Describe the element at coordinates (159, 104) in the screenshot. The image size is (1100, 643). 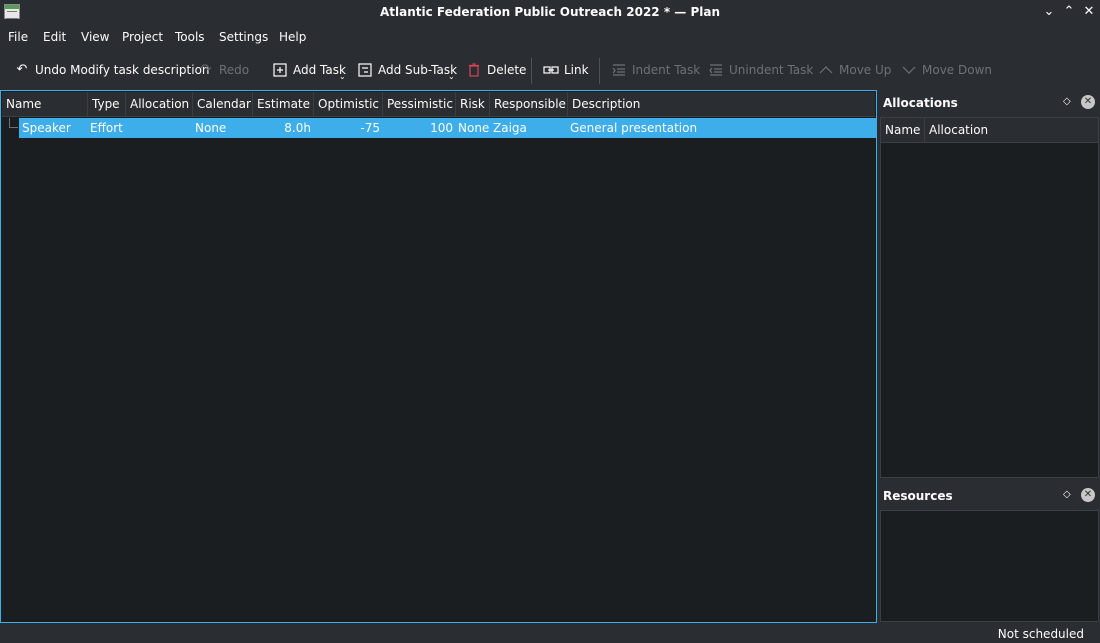
I see `column-header-allocation: Allocation` at that location.